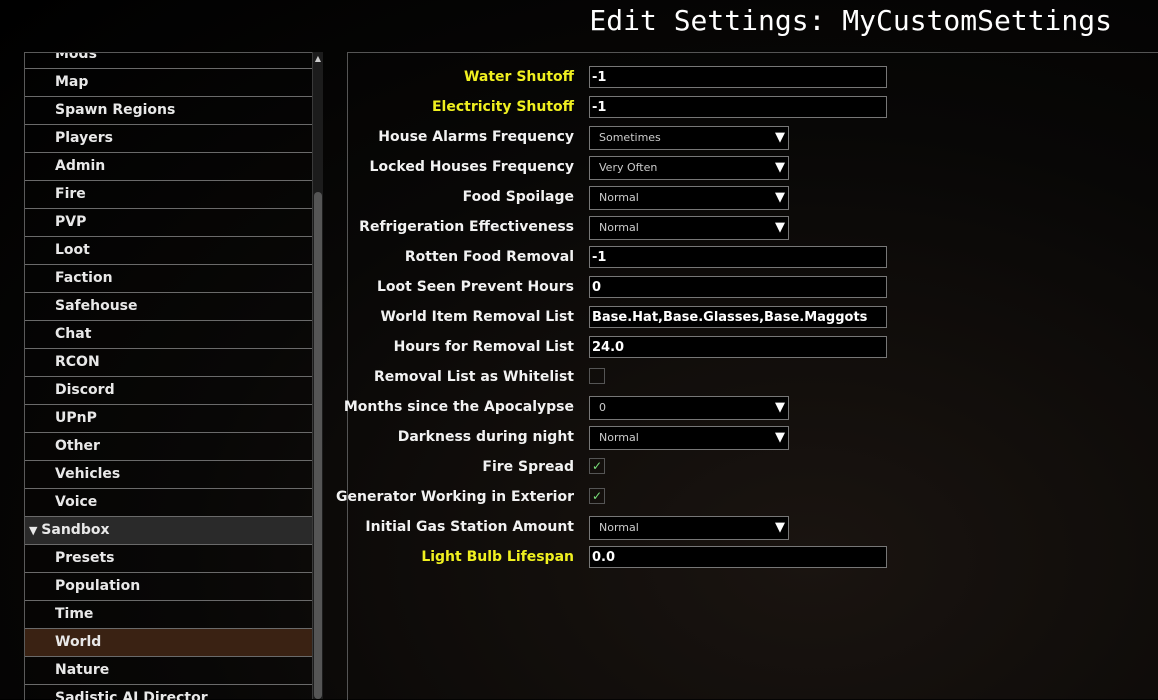 The height and width of the screenshot is (700, 1158). What do you see at coordinates (88, 474) in the screenshot?
I see `sidebar-item-label: Vehicles` at bounding box center [88, 474].